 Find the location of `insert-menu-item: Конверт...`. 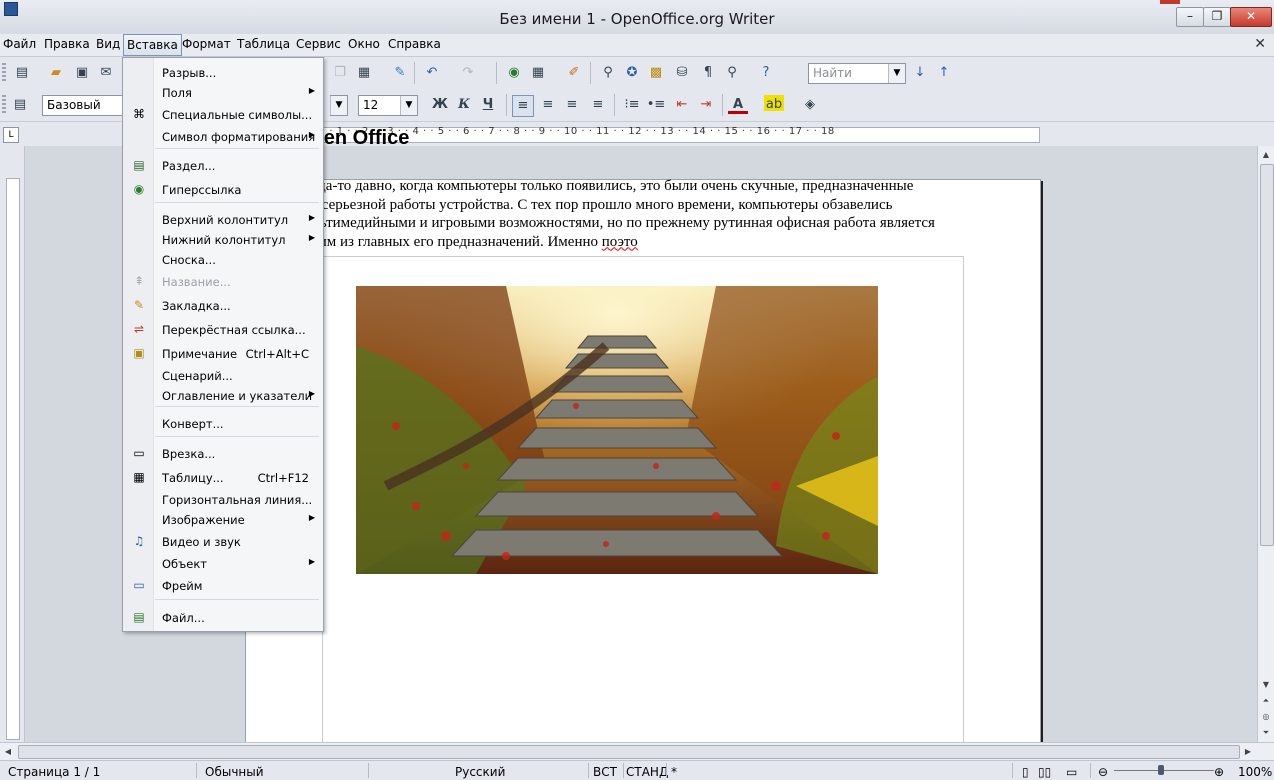

insert-menu-item: Конверт... is located at coordinates (223, 423).